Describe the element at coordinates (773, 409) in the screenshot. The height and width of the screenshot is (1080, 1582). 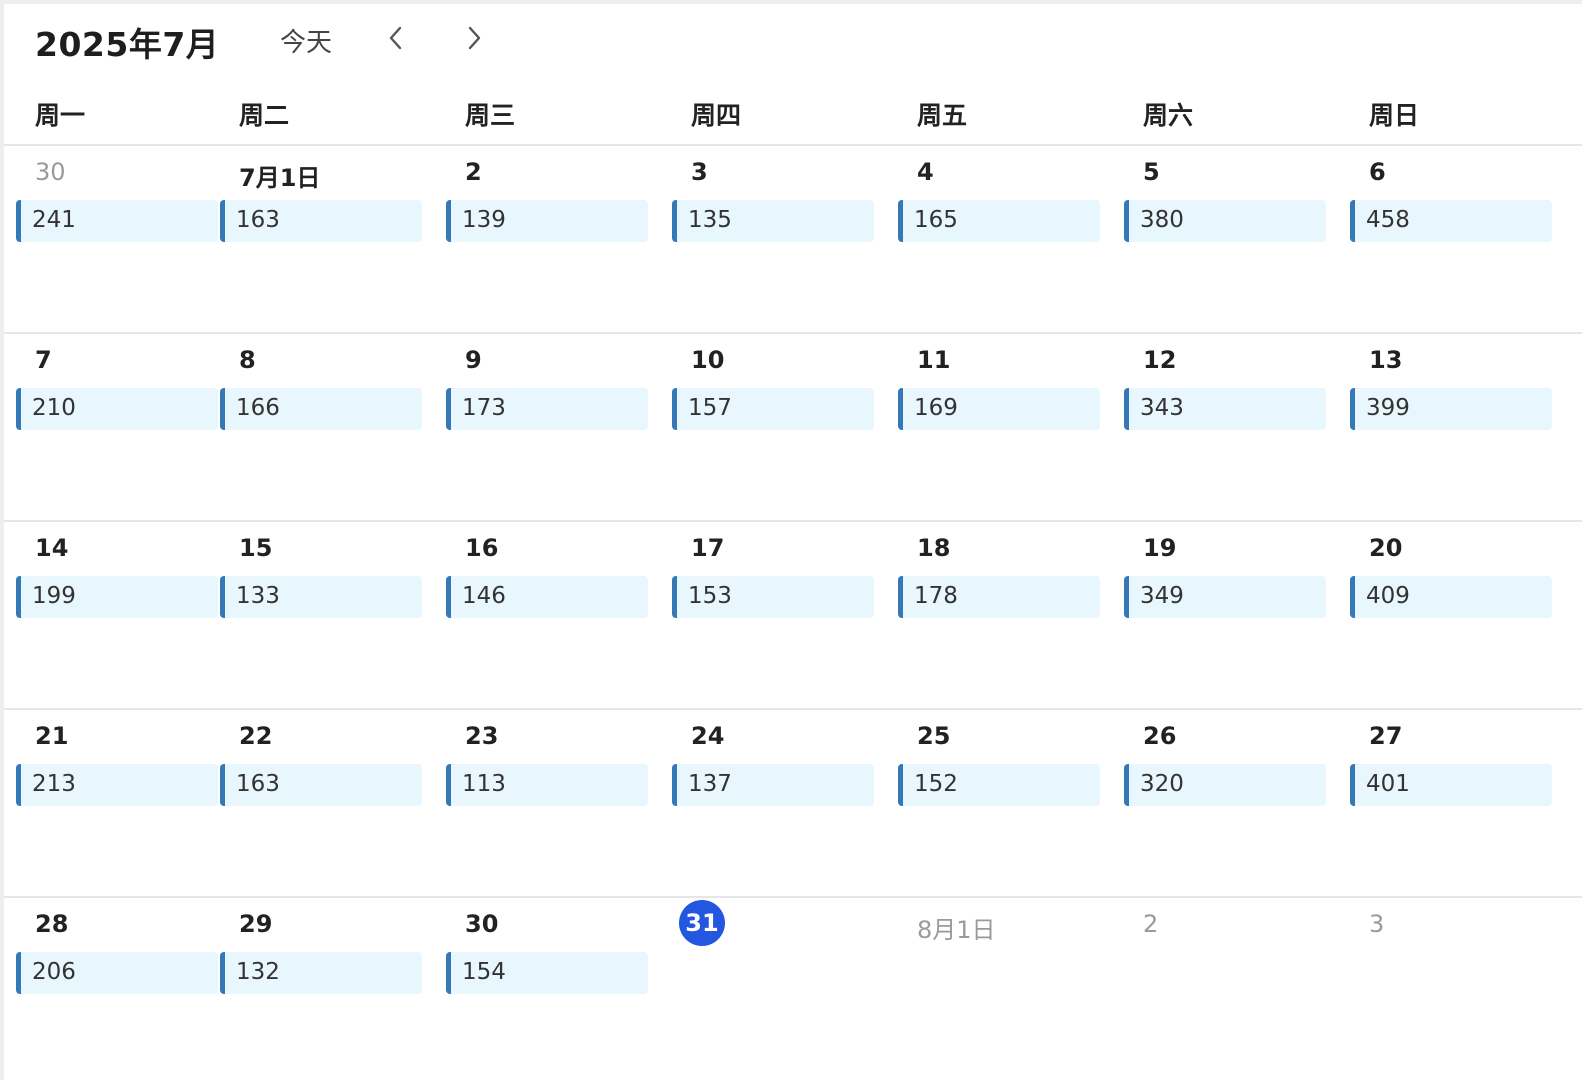
I see `event-chip: 157` at that location.